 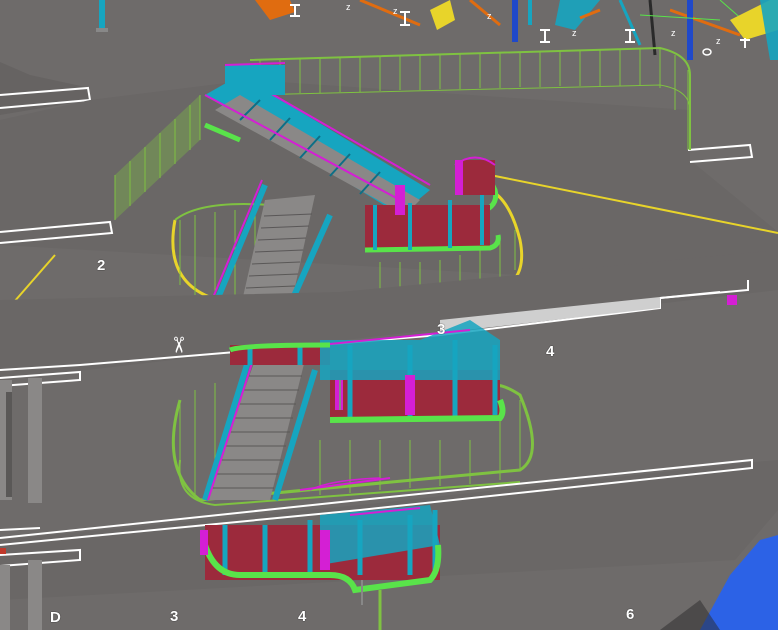 What do you see at coordinates (441, 329) in the screenshot?
I see `grid-label-3-mid: 3` at bounding box center [441, 329].